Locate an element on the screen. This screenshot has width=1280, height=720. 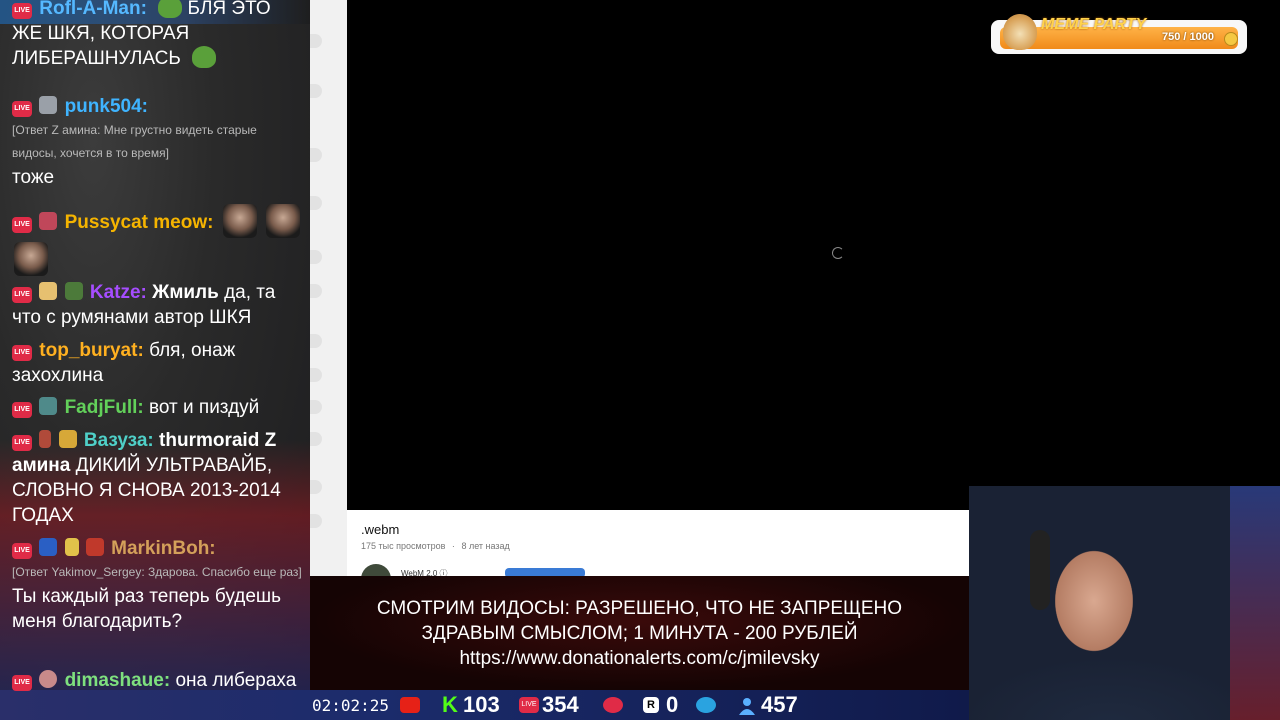
stream-timer: 02:02:25 is located at coordinates (351, 705).